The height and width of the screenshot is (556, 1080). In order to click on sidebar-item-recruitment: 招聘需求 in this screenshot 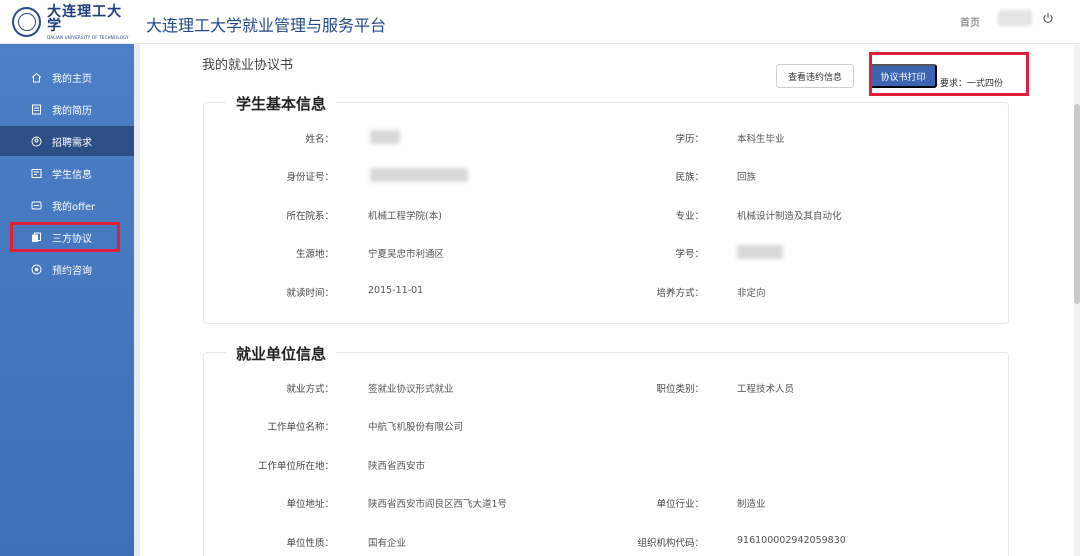, I will do `click(67, 141)`.